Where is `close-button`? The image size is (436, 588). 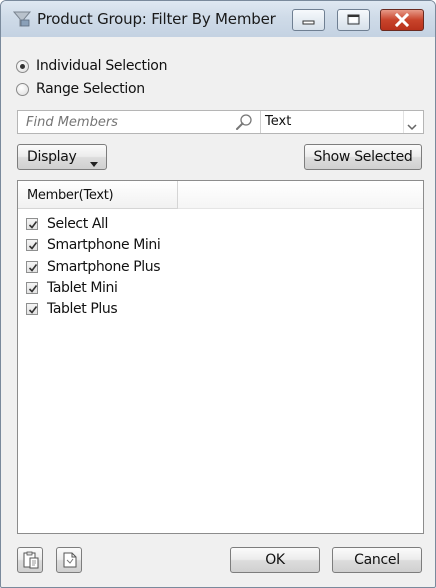 close-button is located at coordinates (402, 20).